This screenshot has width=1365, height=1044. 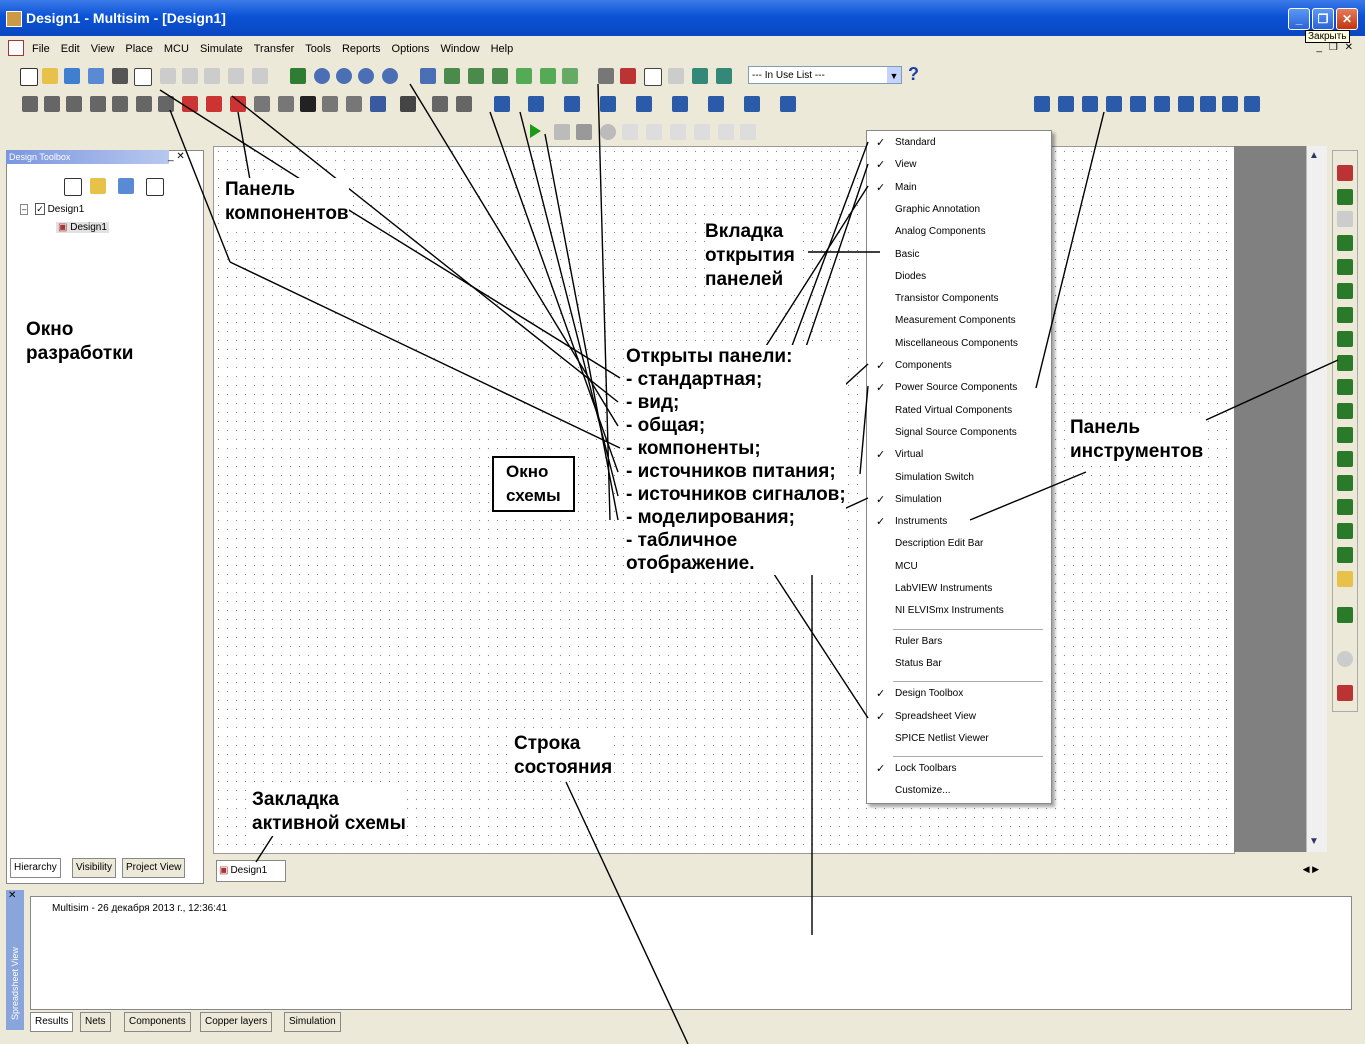 I want to click on annotation-status-line: Строка состояния, so click(x=563, y=756).